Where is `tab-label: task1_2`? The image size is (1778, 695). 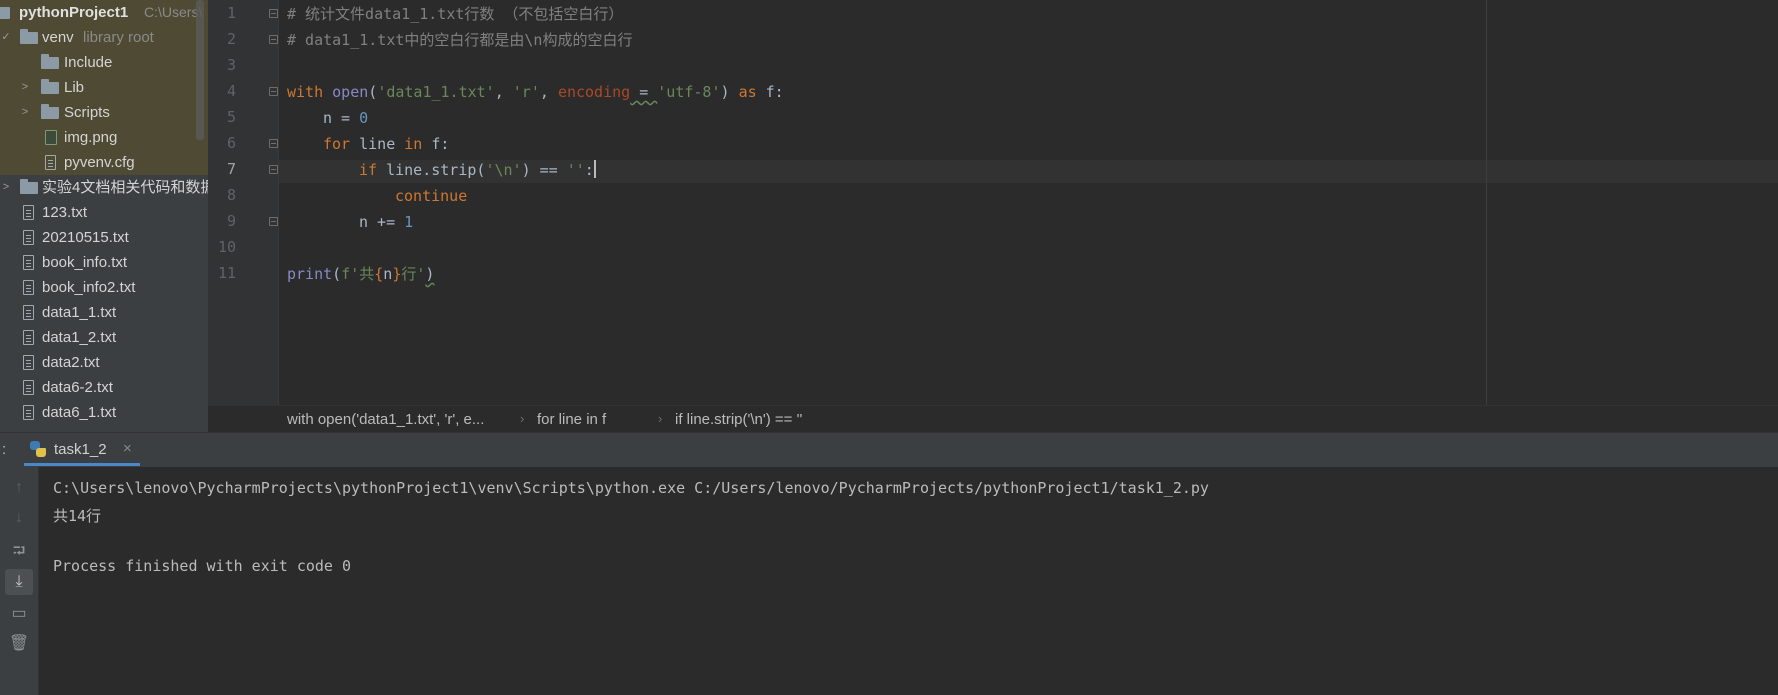
tab-label: task1_2 is located at coordinates (80, 449).